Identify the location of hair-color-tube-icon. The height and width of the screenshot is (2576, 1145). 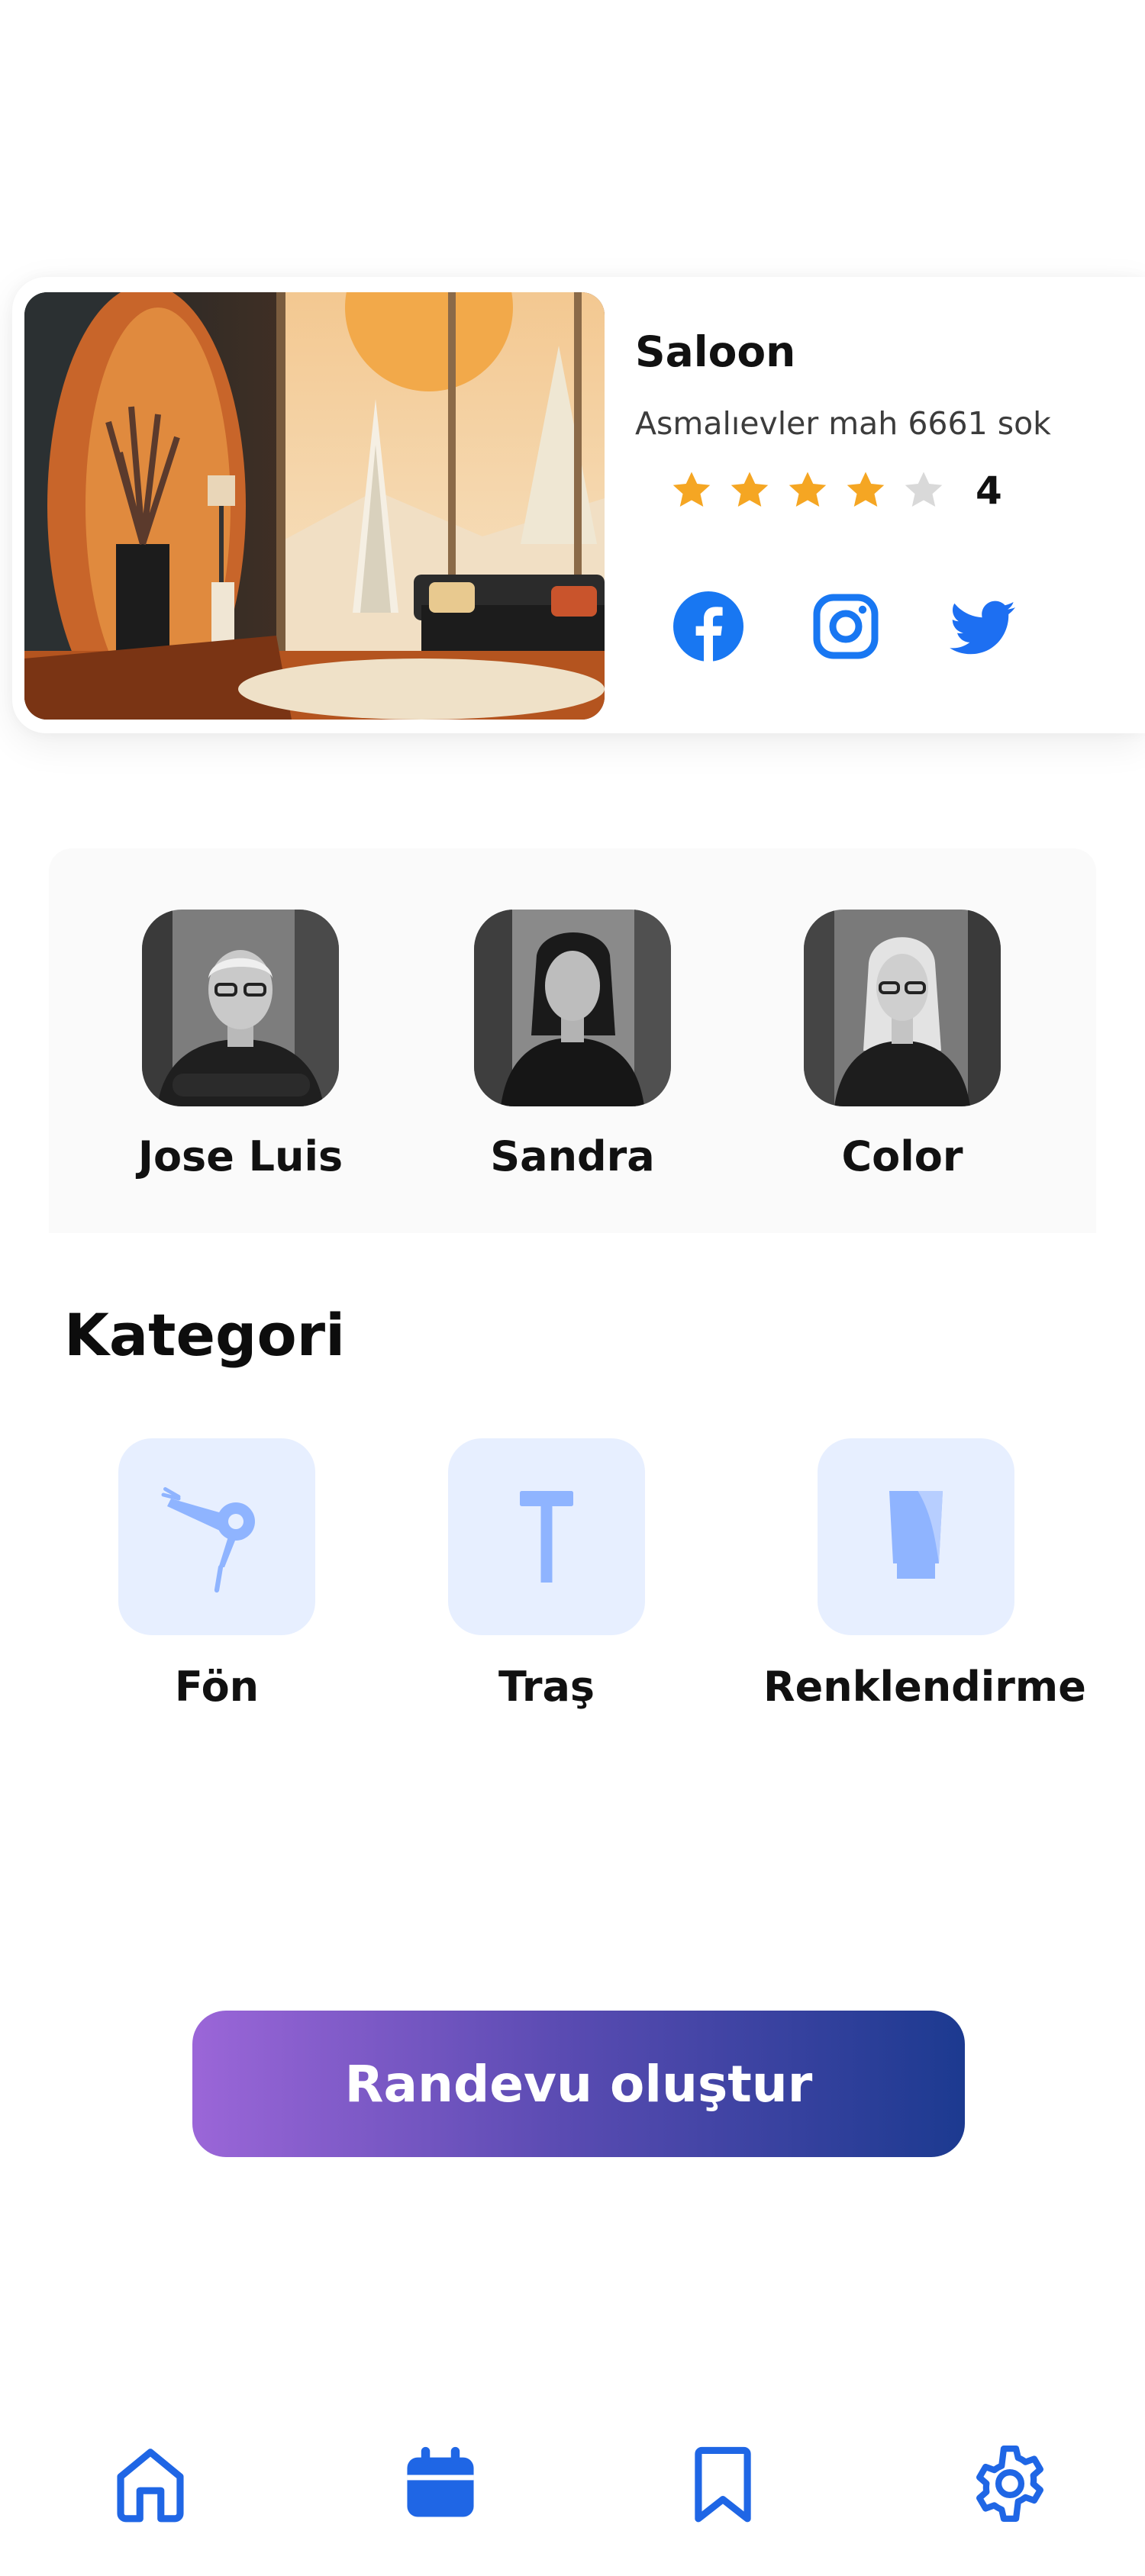
(916, 1535).